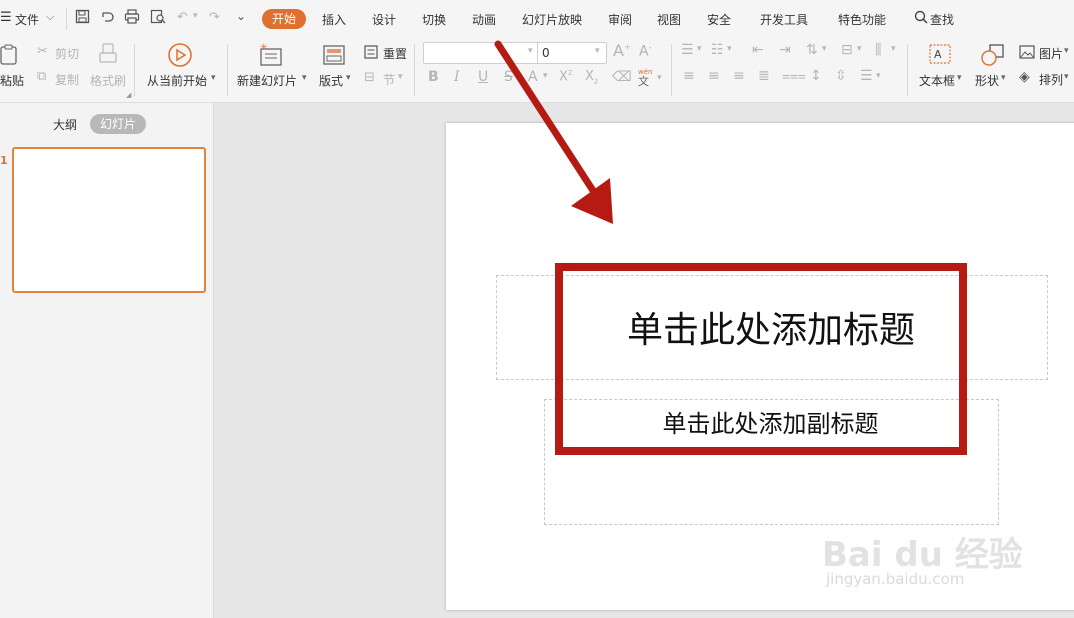 Image resolution: width=1074 pixels, height=618 pixels. What do you see at coordinates (761, 359) in the screenshot?
I see `annotation-highlight-box` at bounding box center [761, 359].